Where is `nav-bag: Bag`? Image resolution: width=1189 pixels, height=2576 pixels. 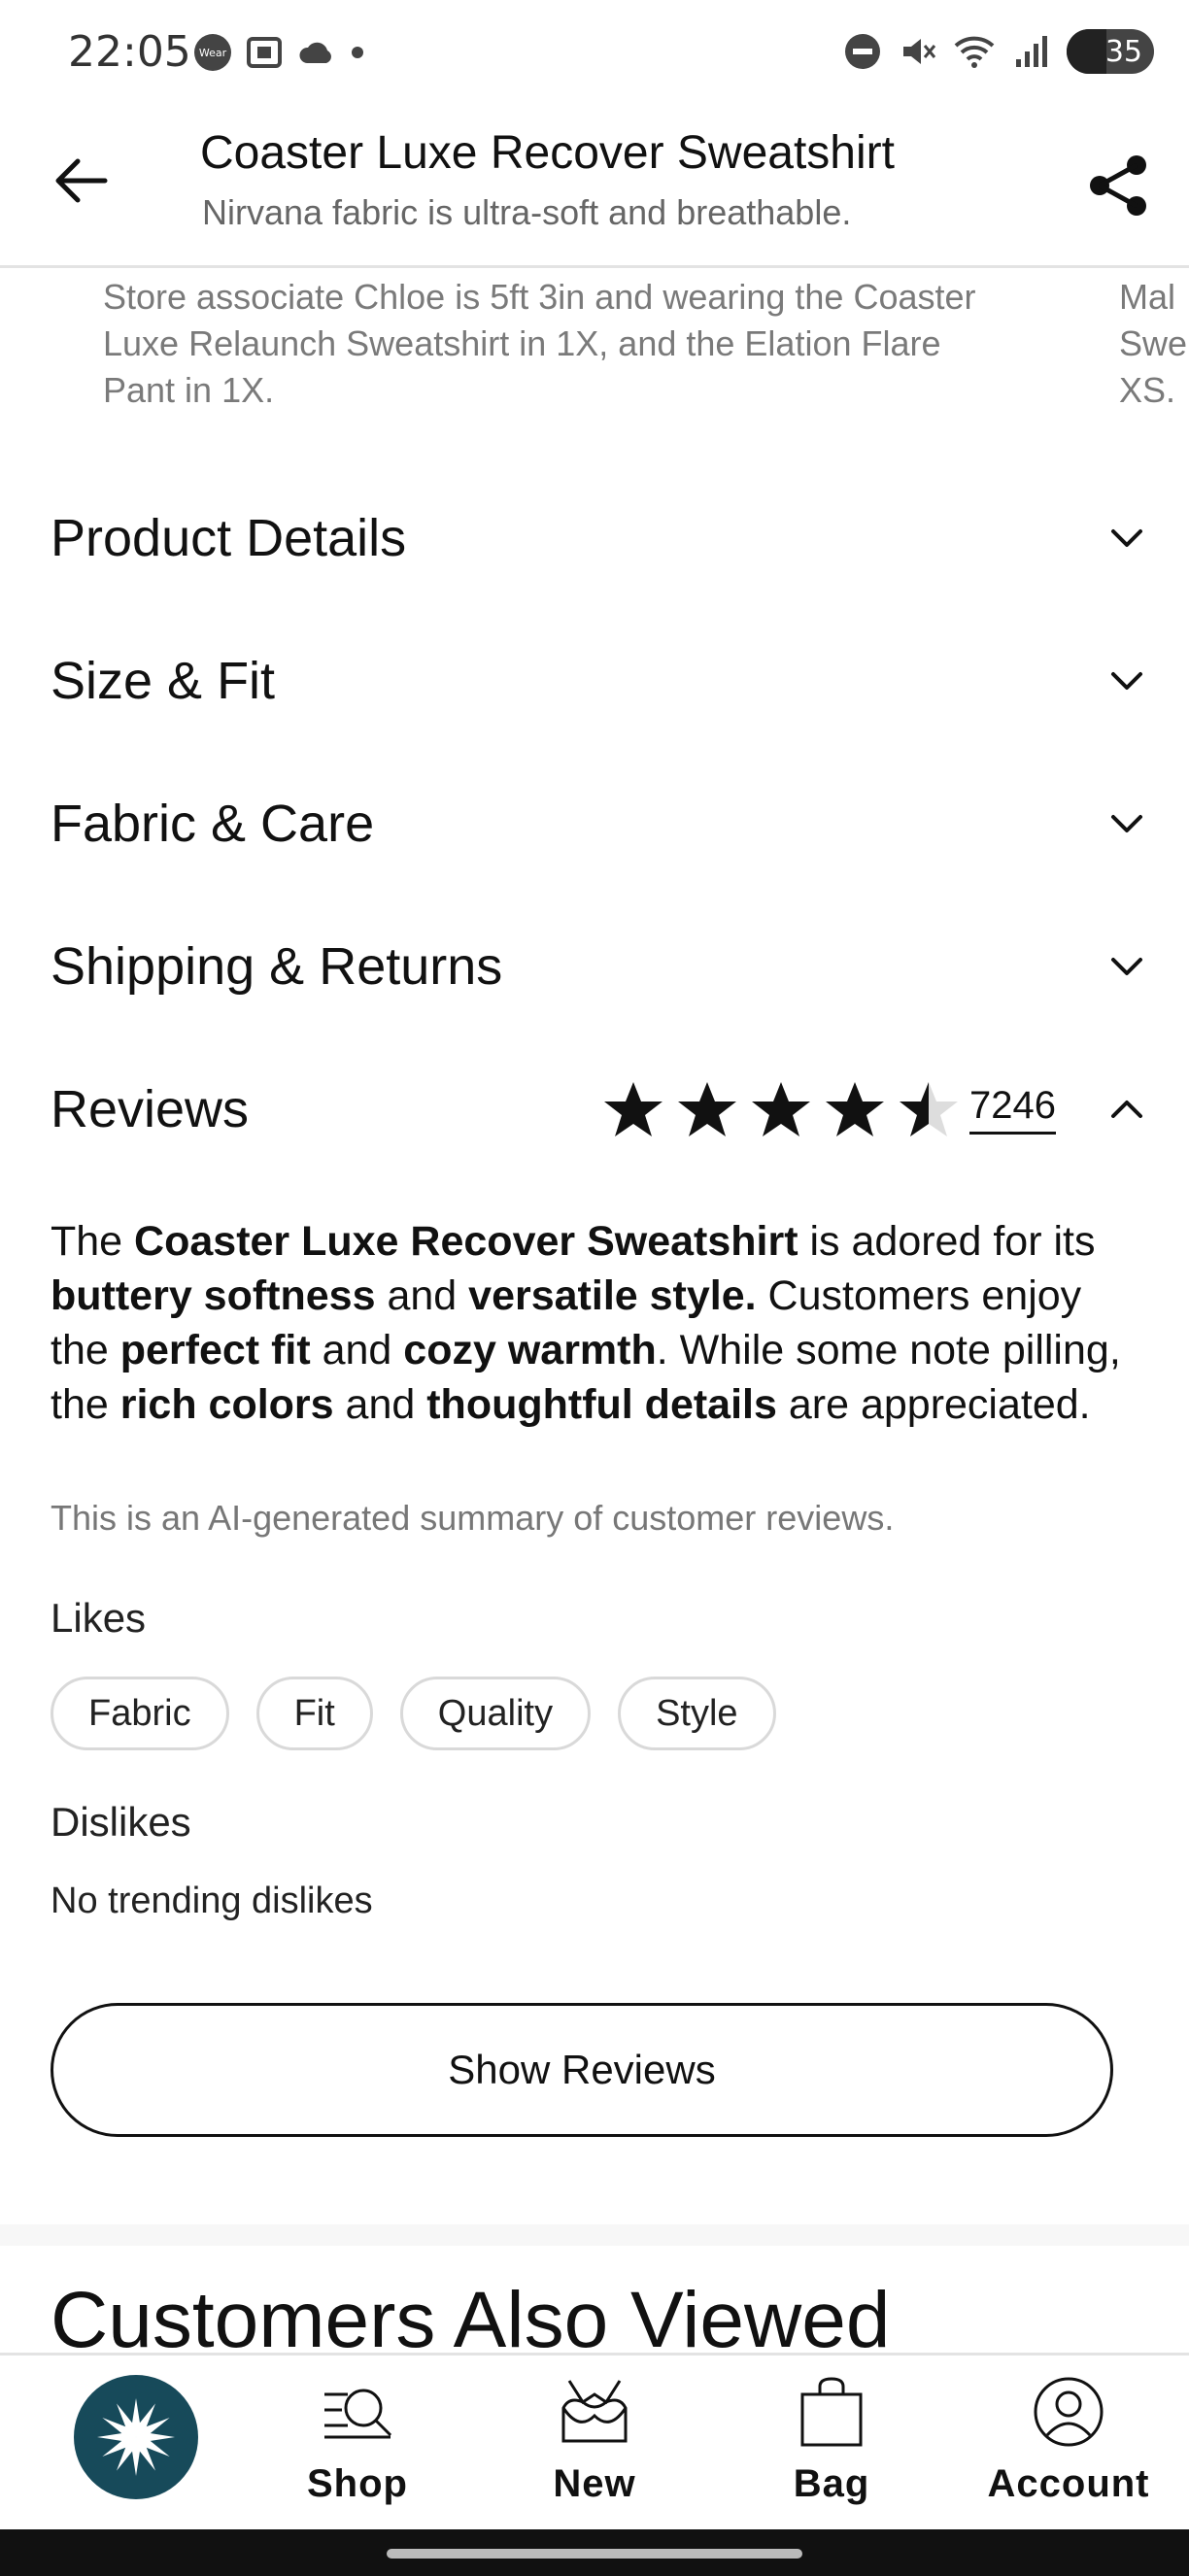 nav-bag: Bag is located at coordinates (831, 2446).